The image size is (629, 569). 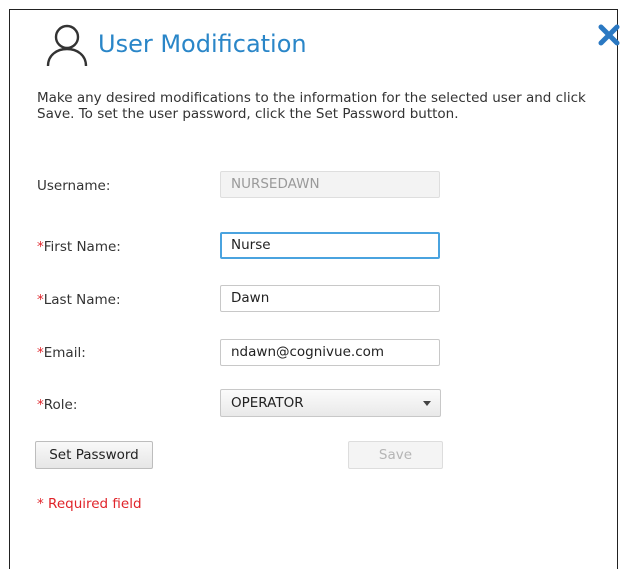 I want to click on email-label-text: Email:, so click(x=64, y=353).